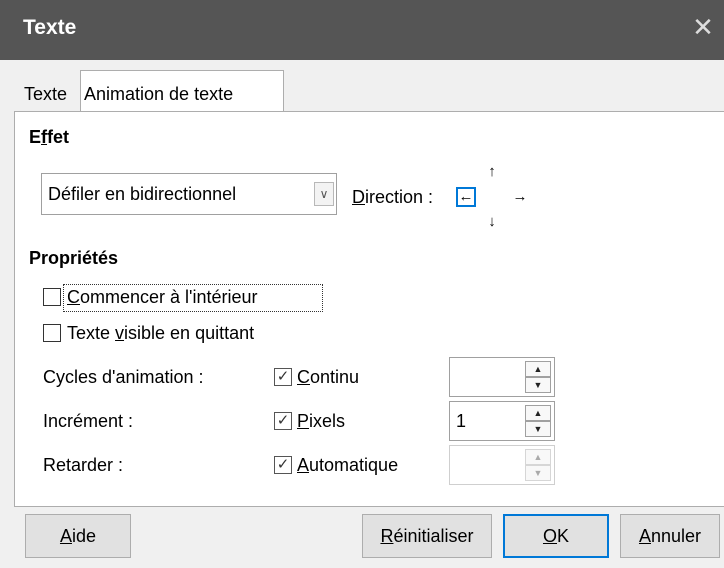  What do you see at coordinates (50, 27) in the screenshot?
I see `window-title: Texte` at bounding box center [50, 27].